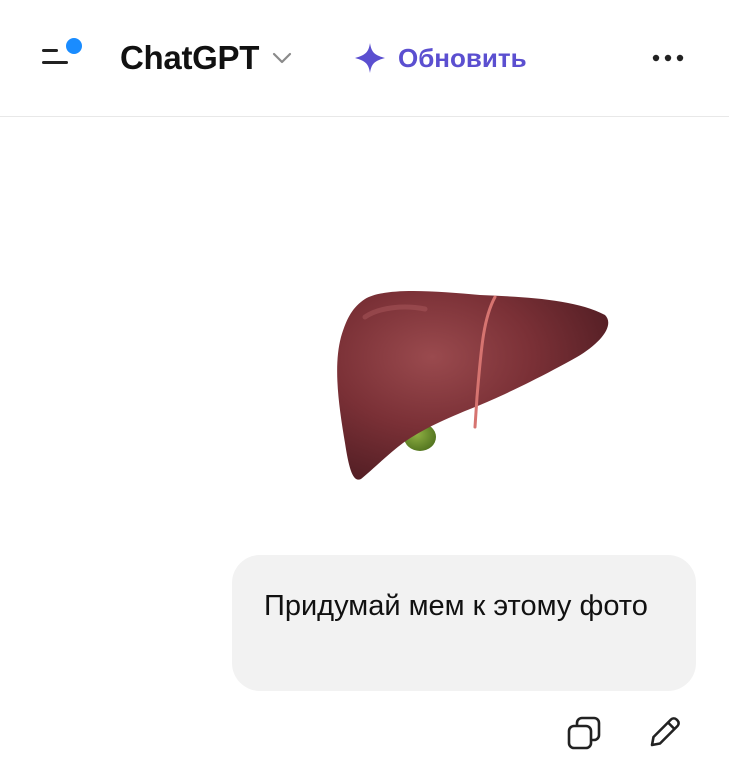 This screenshot has height=768, width=729. Describe the element at coordinates (464, 623) in the screenshot. I see `user-message-bubble: Придумай мем к этому фото` at that location.